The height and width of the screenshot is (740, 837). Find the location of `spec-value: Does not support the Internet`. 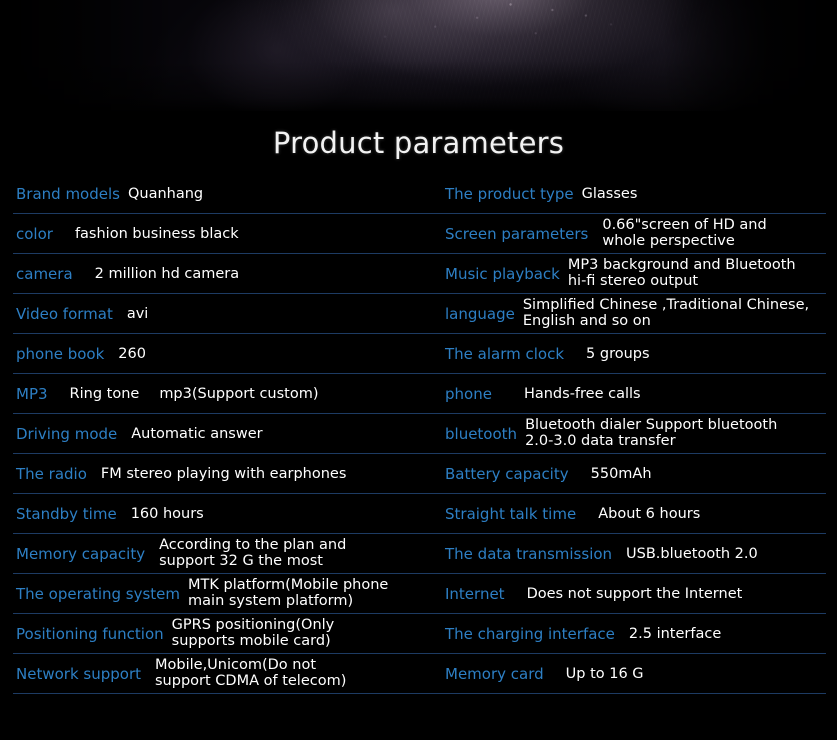

spec-value: Does not support the Internet is located at coordinates (634, 593).